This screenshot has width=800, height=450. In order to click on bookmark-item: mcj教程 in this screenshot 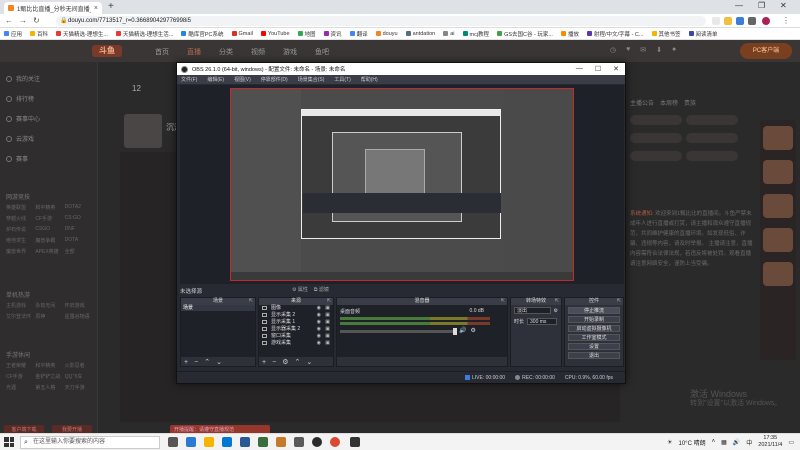, I will do `click(475, 34)`.